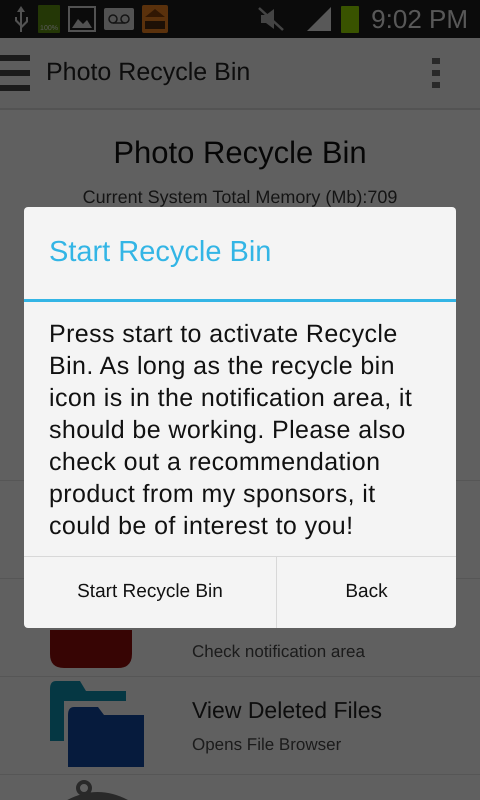 This screenshot has width=480, height=800. I want to click on memory-text: Current System Total Memory (Mb):709, so click(240, 196).